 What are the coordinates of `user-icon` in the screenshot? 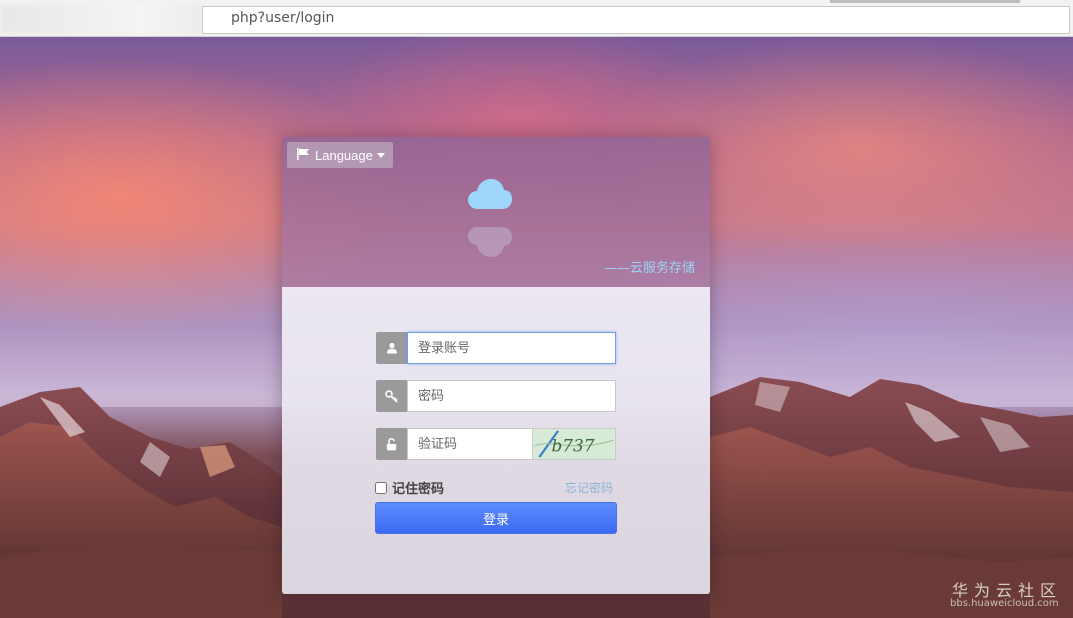 It's located at (391, 348).